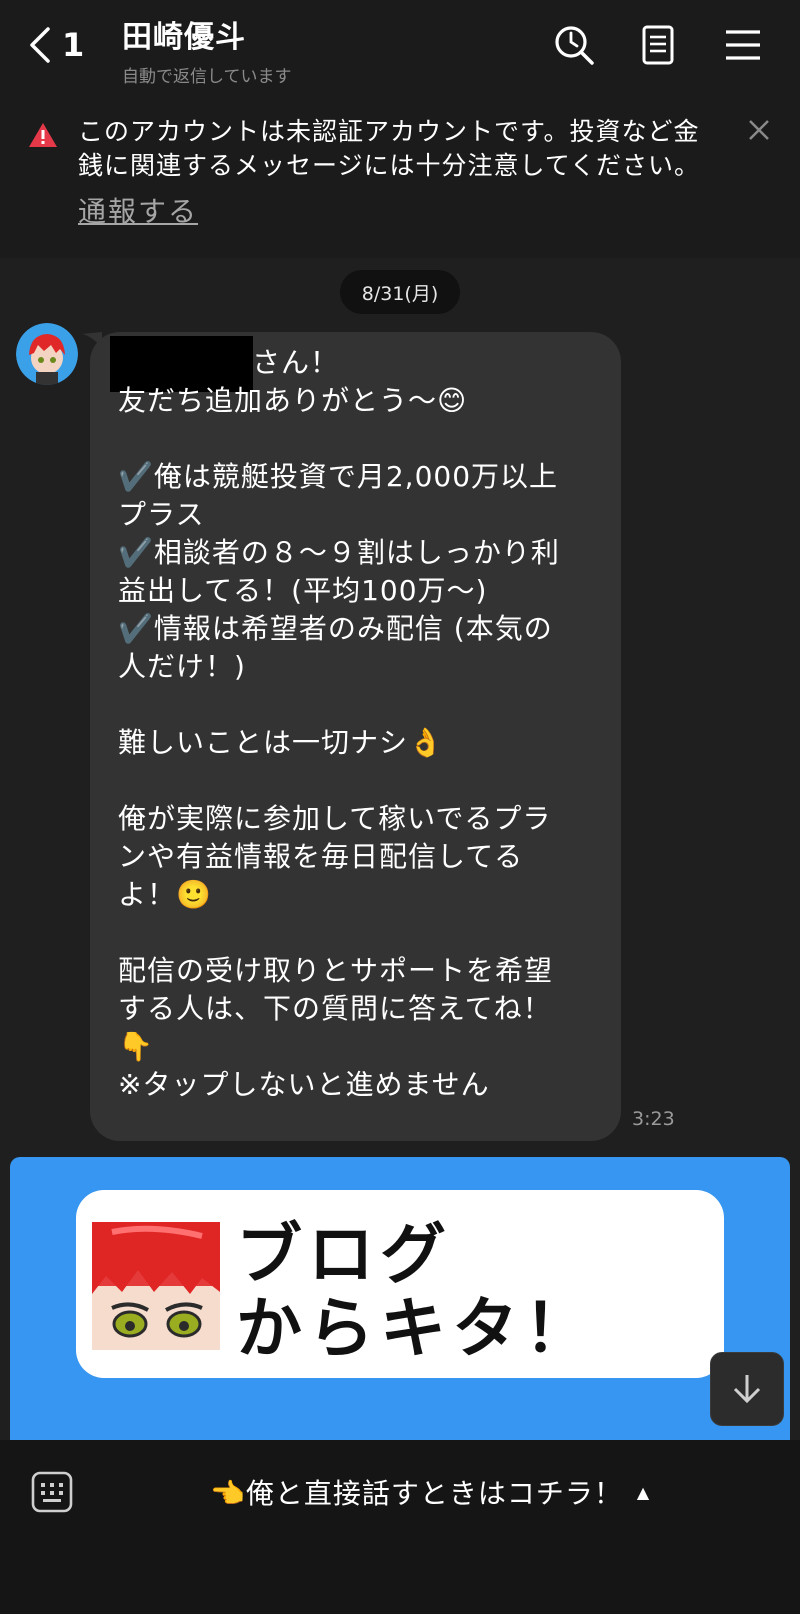 The height and width of the screenshot is (1614, 800). What do you see at coordinates (400, 1527) in the screenshot?
I see `rich-menu-bar: 👈俺と直接話すときはコチラ！ ▲` at bounding box center [400, 1527].